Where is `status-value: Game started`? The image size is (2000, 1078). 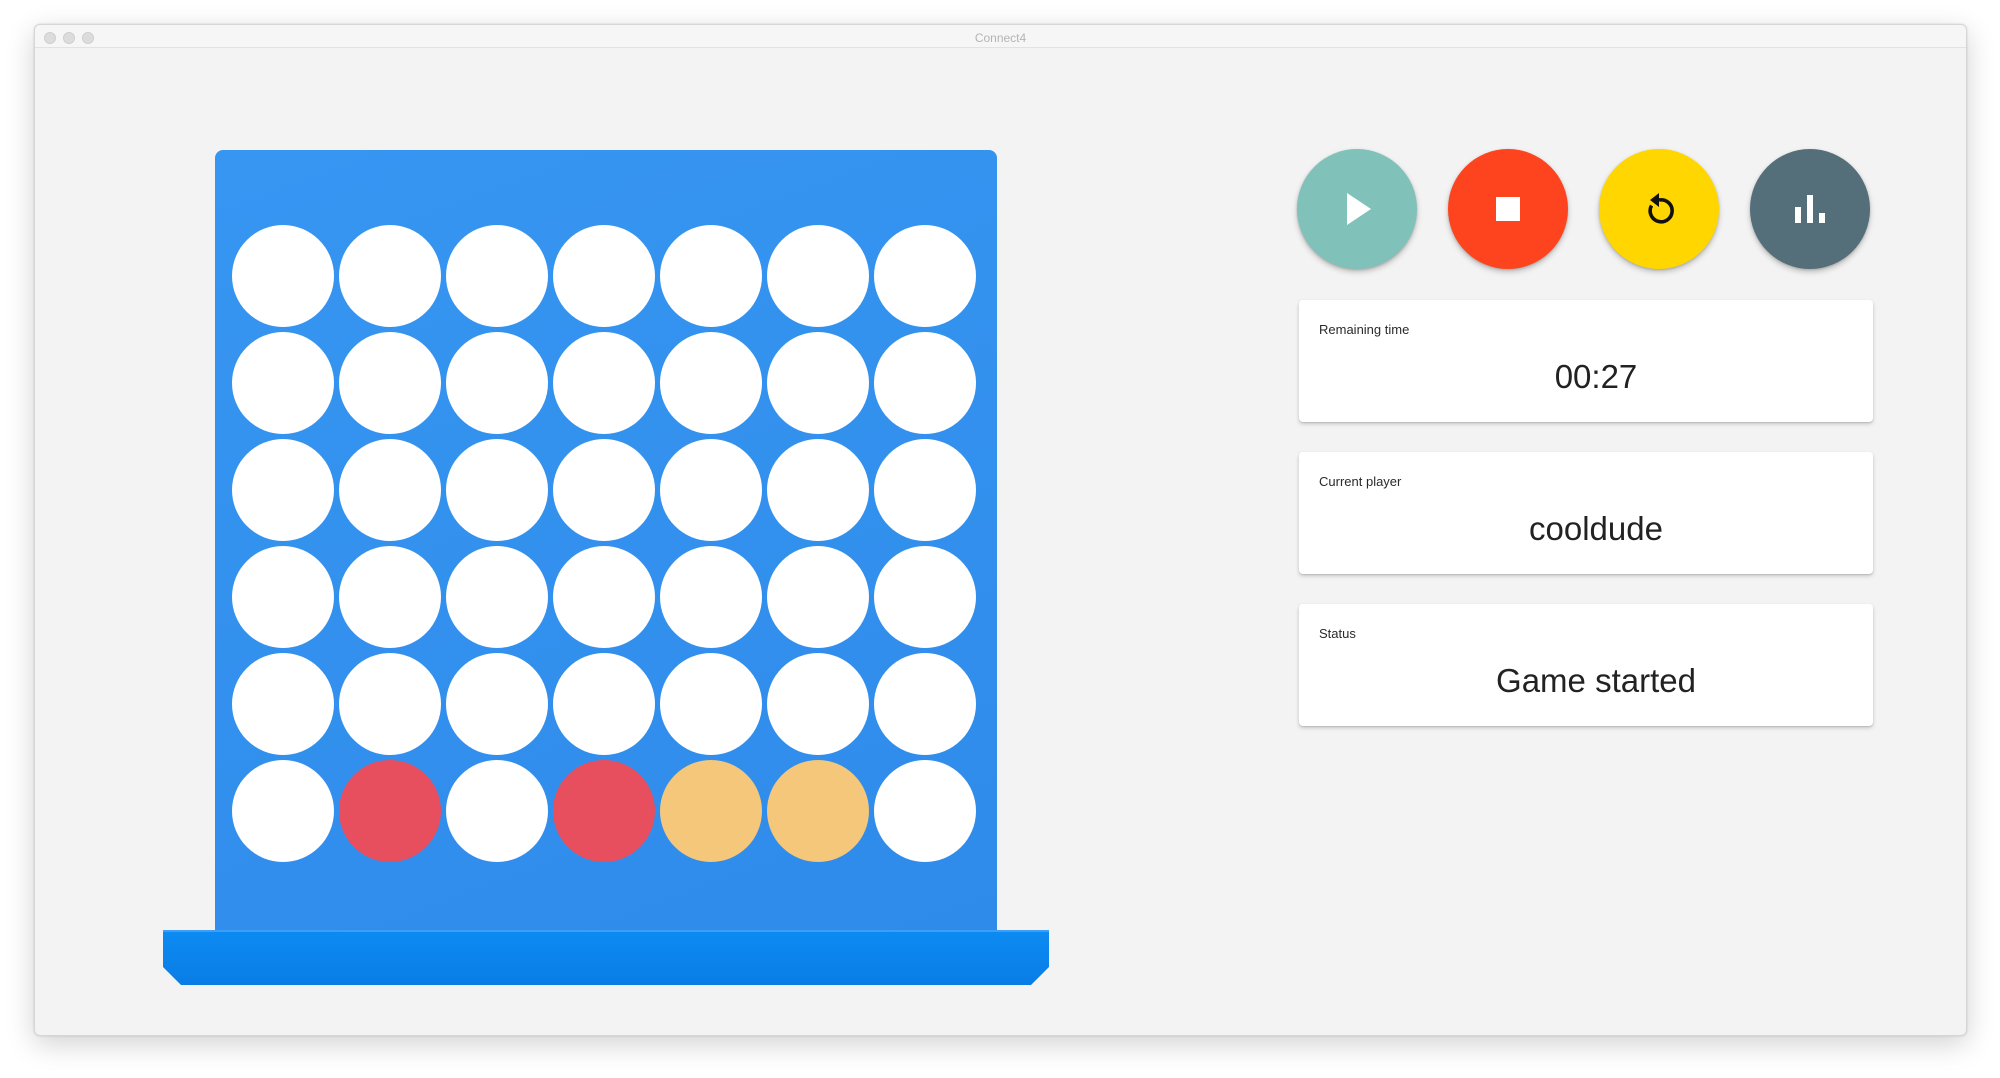 status-value: Game started is located at coordinates (1596, 680).